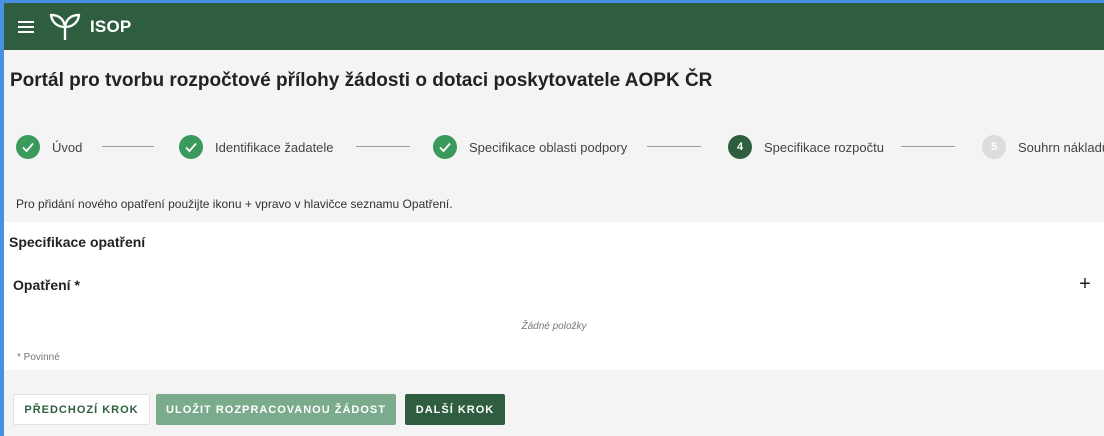  I want to click on step-label: Specifikace oblasti podpory, so click(548, 147).